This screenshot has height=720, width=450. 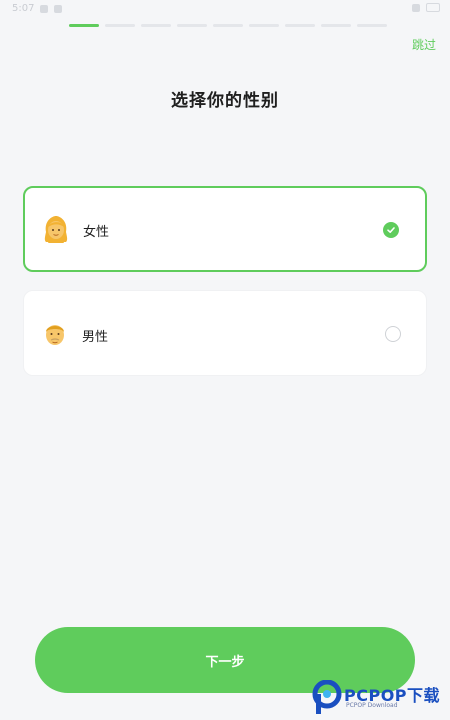 What do you see at coordinates (327, 696) in the screenshot?
I see `pcpop-logo-icon` at bounding box center [327, 696].